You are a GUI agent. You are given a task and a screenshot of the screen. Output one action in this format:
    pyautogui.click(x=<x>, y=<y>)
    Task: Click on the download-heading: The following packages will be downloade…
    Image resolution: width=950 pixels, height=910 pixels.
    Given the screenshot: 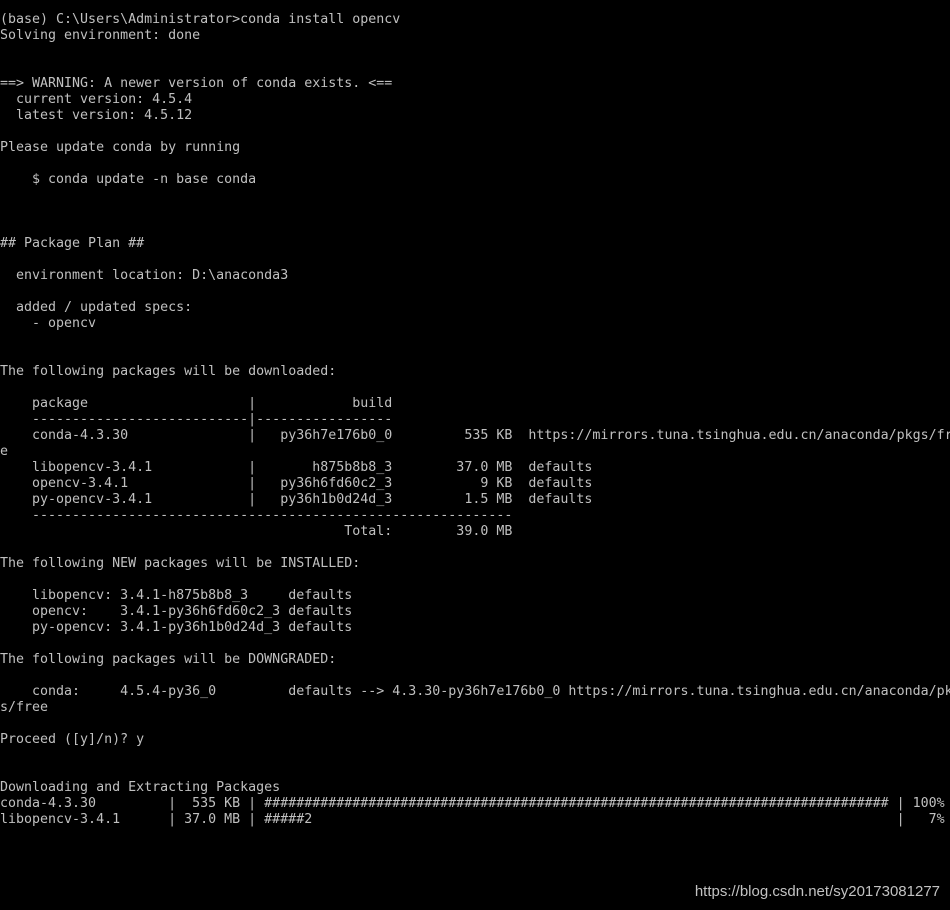 What is the action you would take?
    pyautogui.click(x=168, y=371)
    